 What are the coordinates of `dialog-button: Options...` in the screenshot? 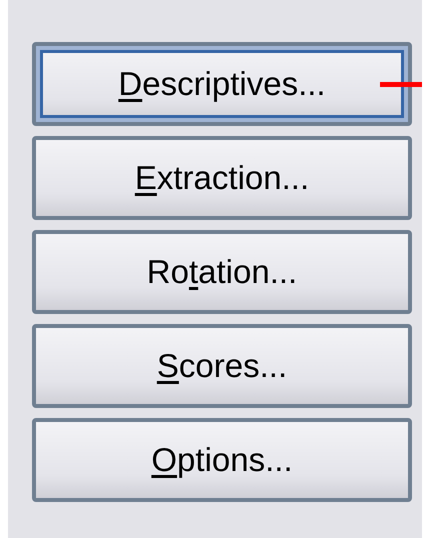 It's located at (222, 460).